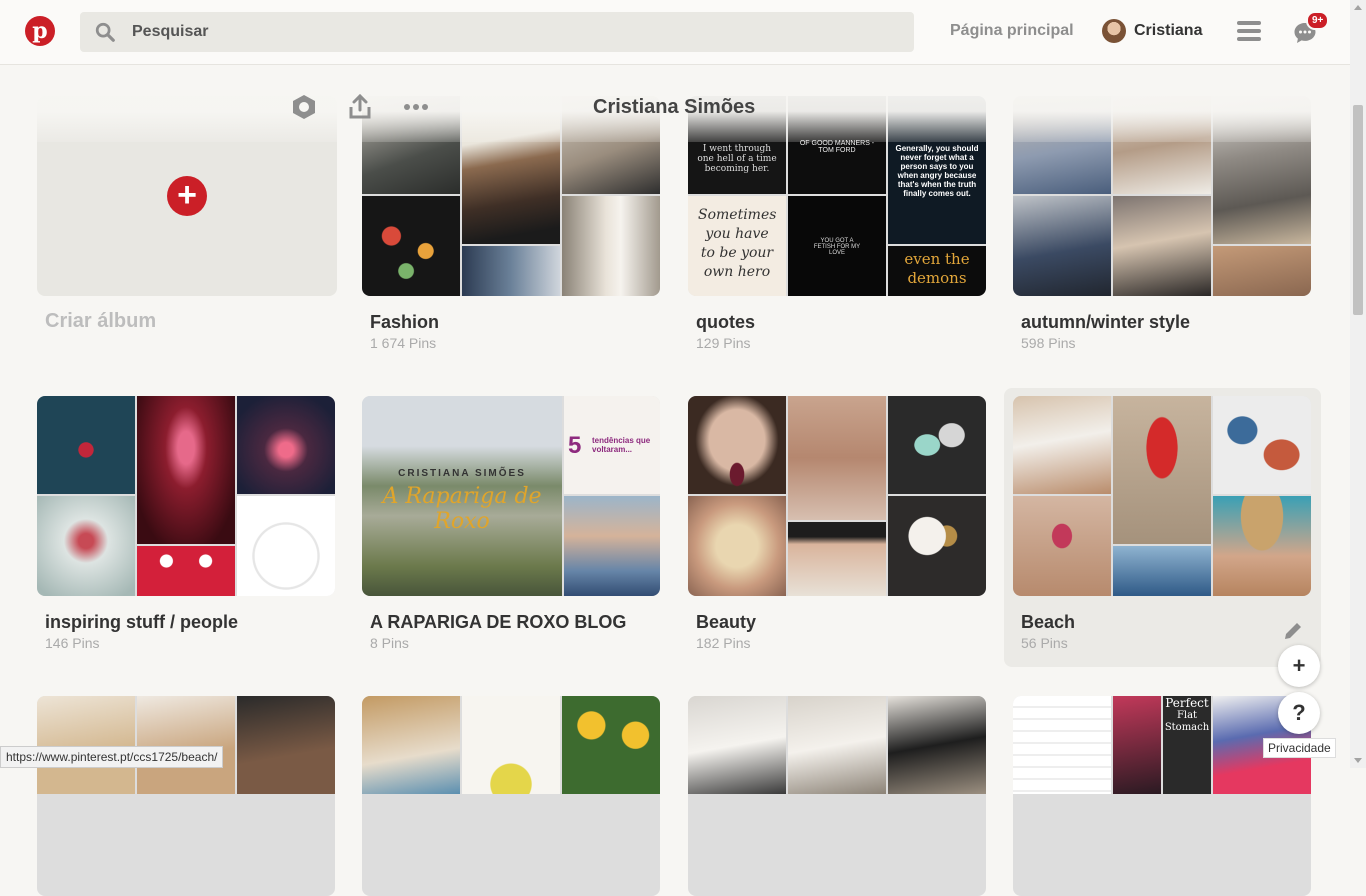  I want to click on pin-thumbnail: CRISTIANA SIMÕES A Rapariga de Roxo, so click(462, 496).